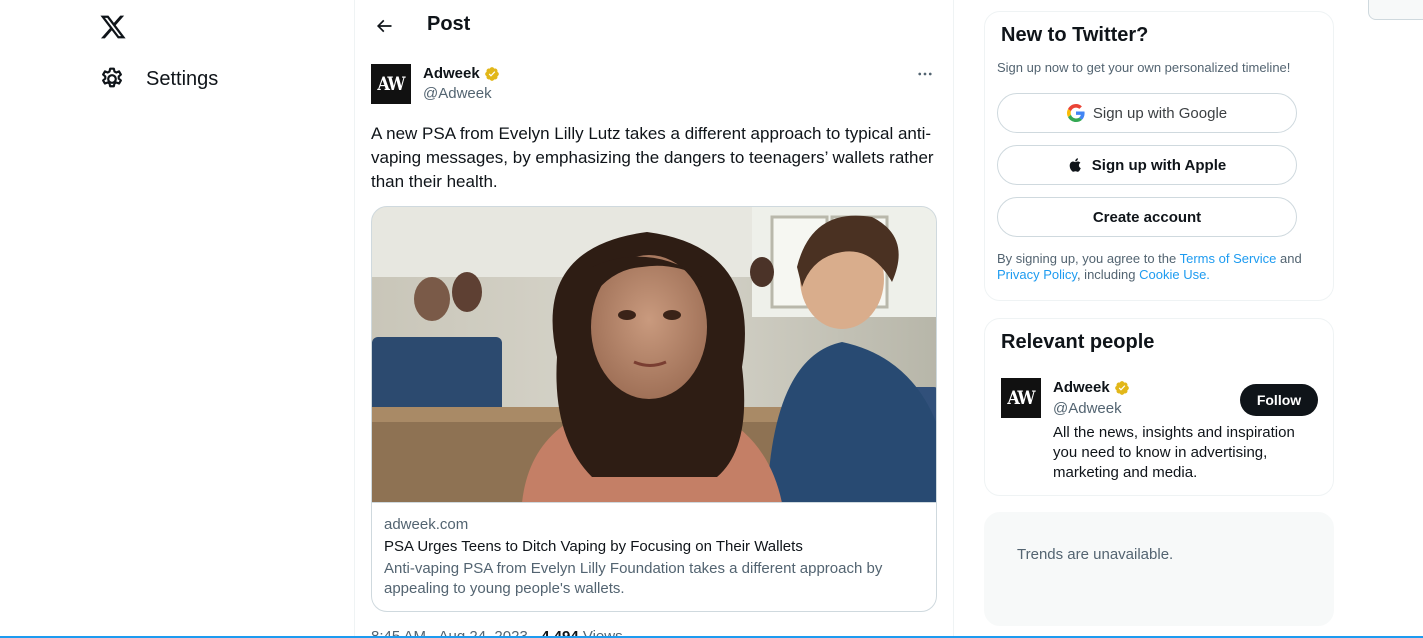 Image resolution: width=1423 pixels, height=638 pixels. Describe the element at coordinates (655, 84) in the screenshot. I see `post-author: AW Adweek @Adweek` at that location.